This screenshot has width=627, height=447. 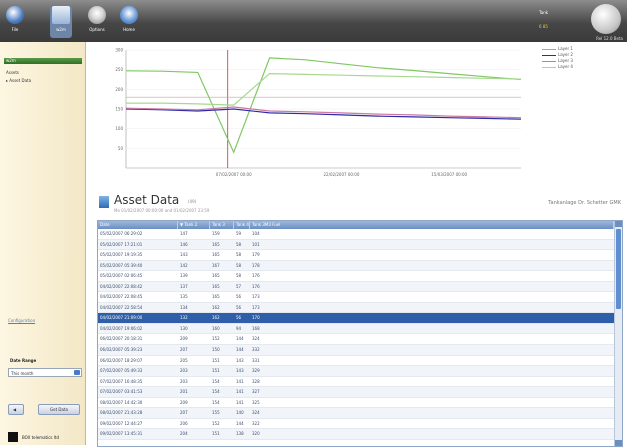 What do you see at coordinates (22, 373) in the screenshot?
I see `date-range-value: This month` at bounding box center [22, 373].